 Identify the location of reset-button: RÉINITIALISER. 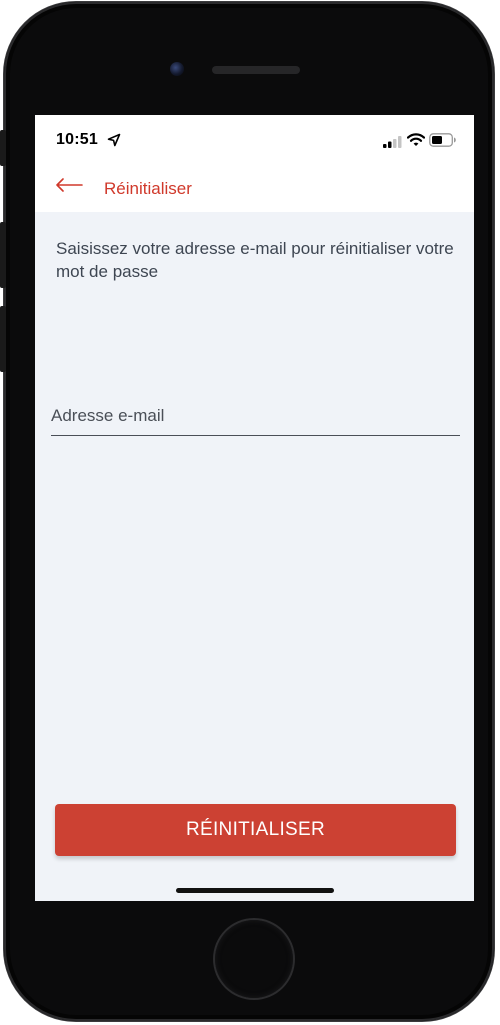
(255, 830).